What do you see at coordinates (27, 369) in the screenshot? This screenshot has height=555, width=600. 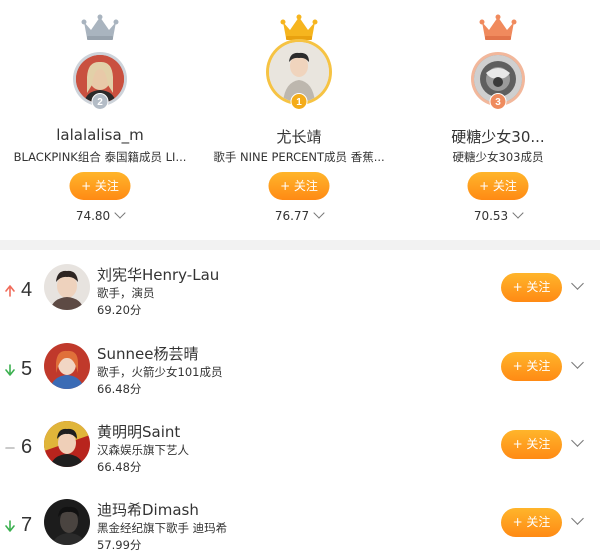 I see `rank-number: 5` at bounding box center [27, 369].